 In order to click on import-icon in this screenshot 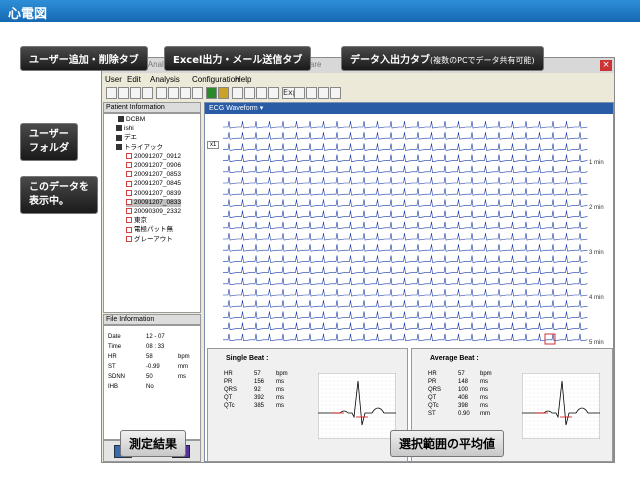, I will do `click(161, 93)`.